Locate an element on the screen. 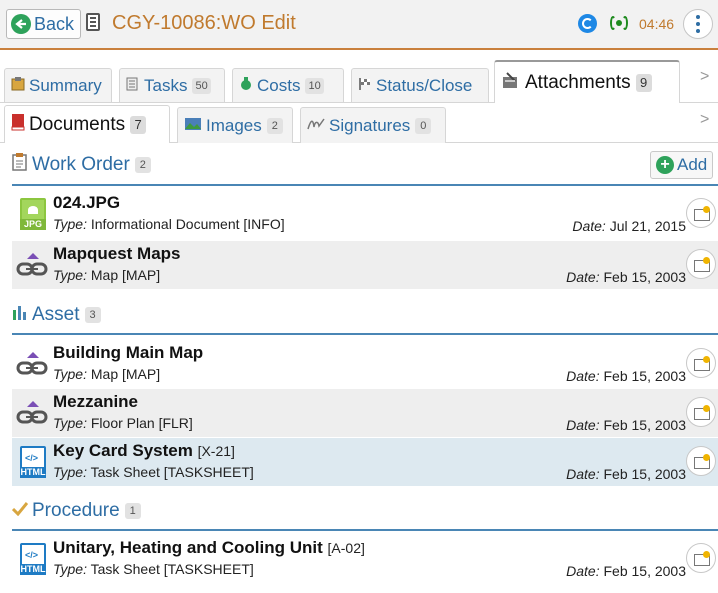  tab-attachments-label: Attachments is located at coordinates (578, 82).